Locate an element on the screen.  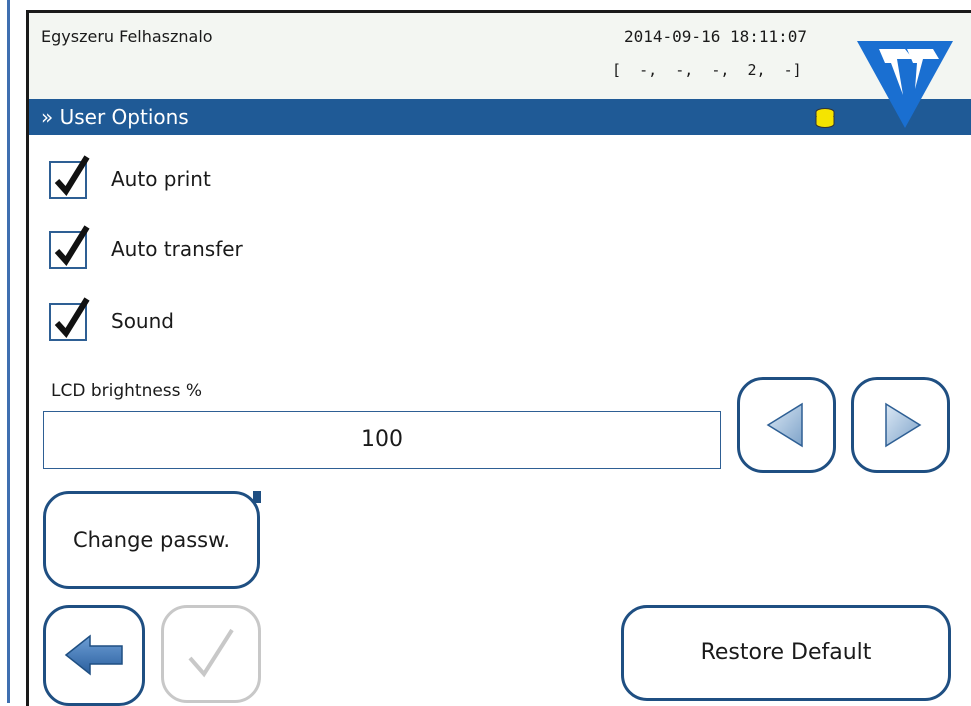
brand-logo is located at coordinates (905, 84).